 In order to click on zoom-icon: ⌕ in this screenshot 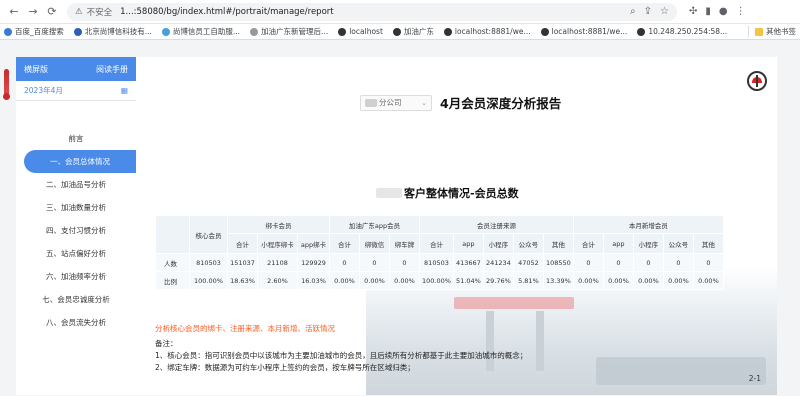, I will do `click(633, 11)`.